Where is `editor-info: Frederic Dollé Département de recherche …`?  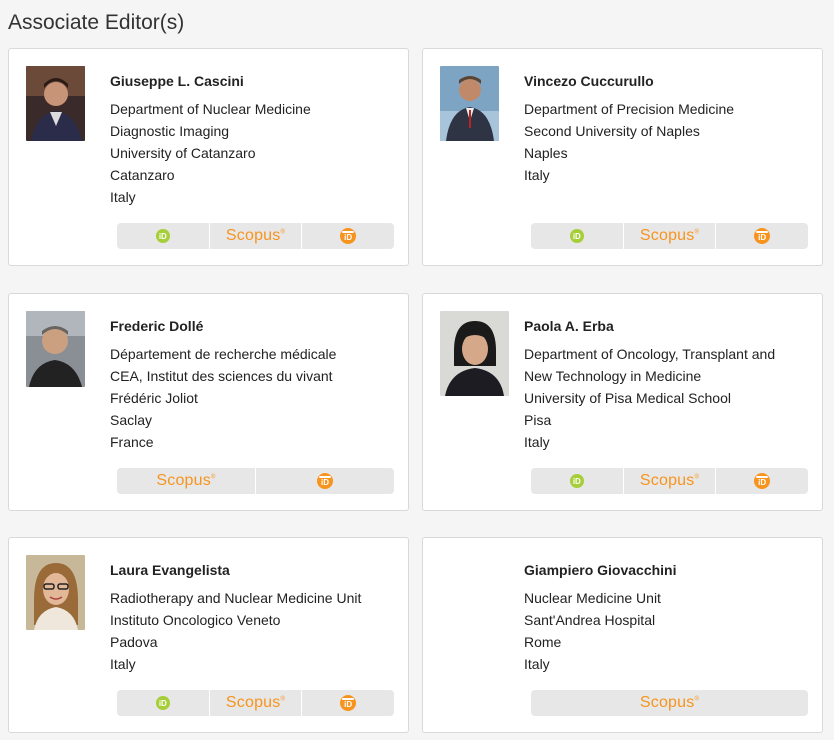
editor-info: Frederic Dollé Département de recherche … is located at coordinates (255, 385).